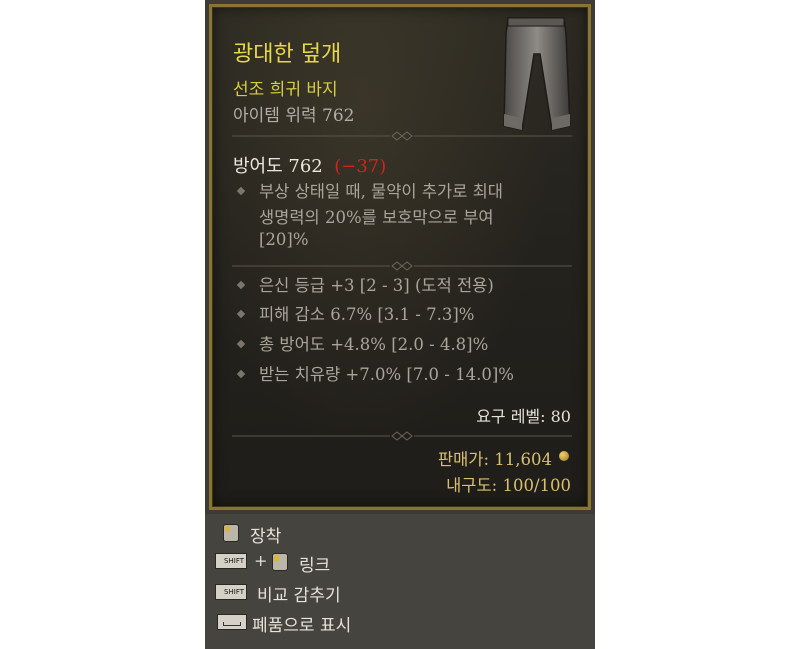  Describe the element at coordinates (386, 374) in the screenshot. I see `affix-4: 받는 치유량 +7.0% [7.0 - 14.0]%` at that location.